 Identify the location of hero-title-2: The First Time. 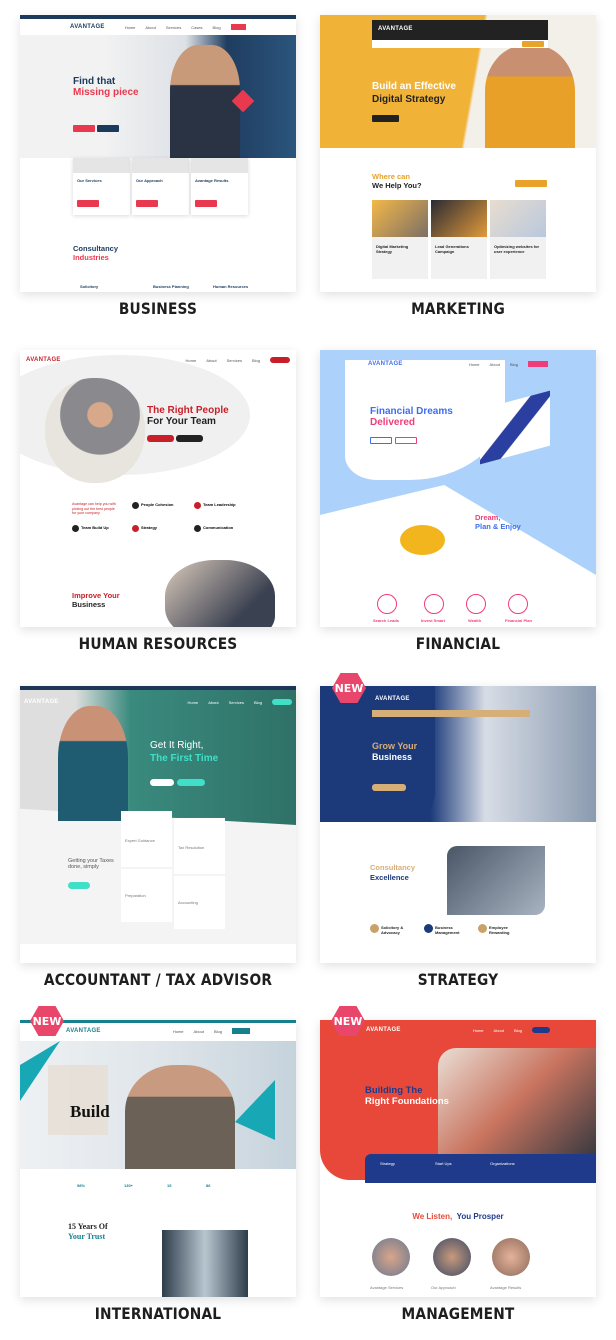
(184, 758).